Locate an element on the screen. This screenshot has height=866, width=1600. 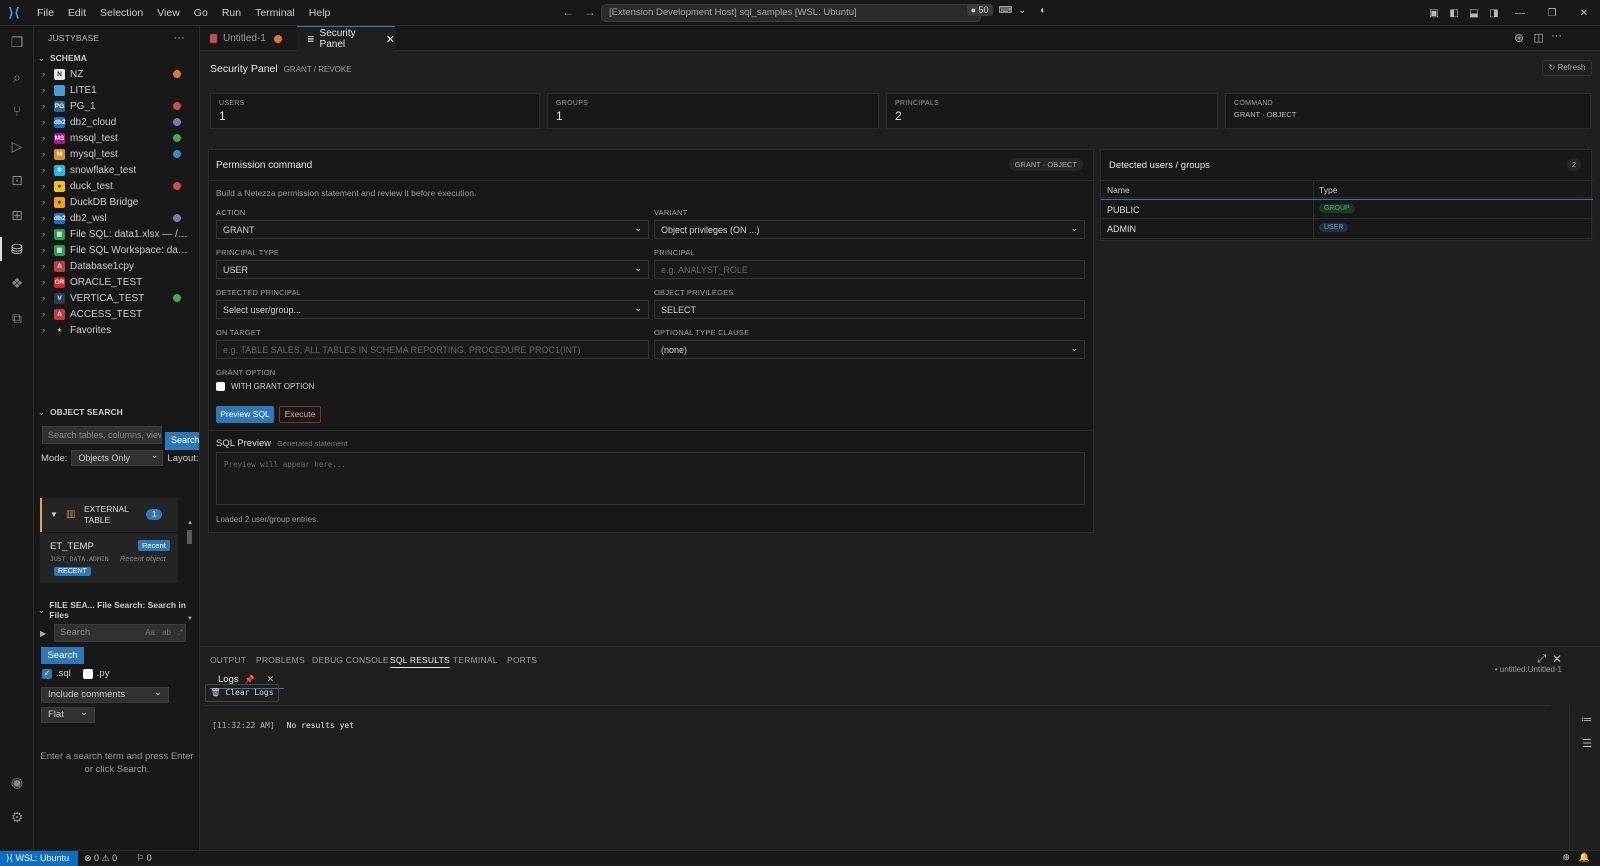
schema-section-header: ⌄ SCHEMA is located at coordinates (116, 58).